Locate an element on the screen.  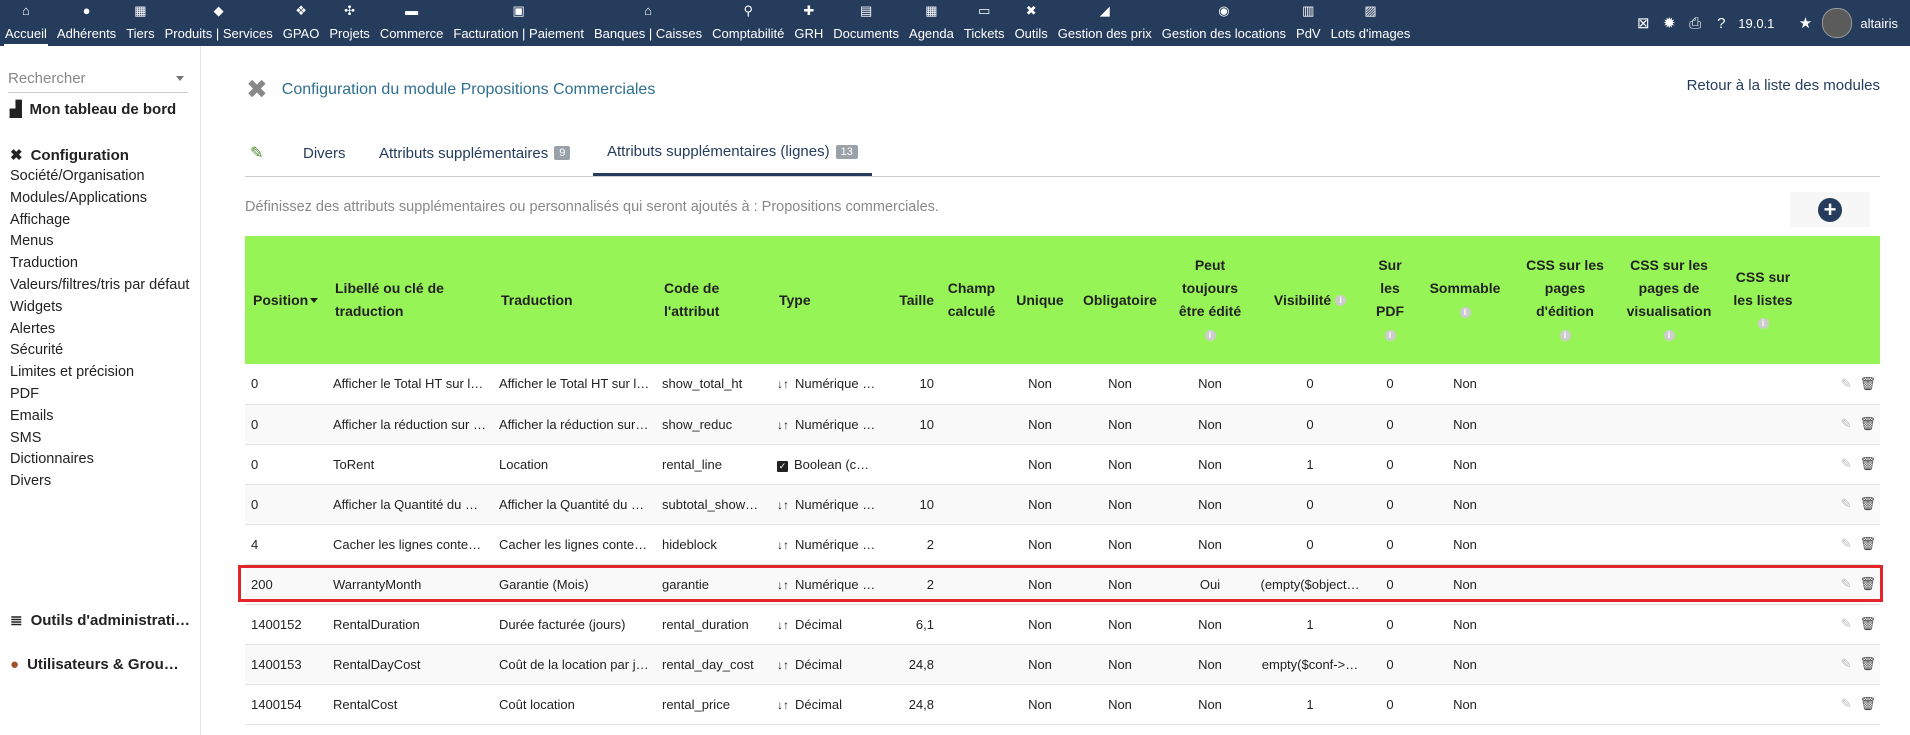
sidebar-item-valeurs-filtres-tris-par-d-faut: Valeurs/filtres/tris par défaut is located at coordinates (99, 285).